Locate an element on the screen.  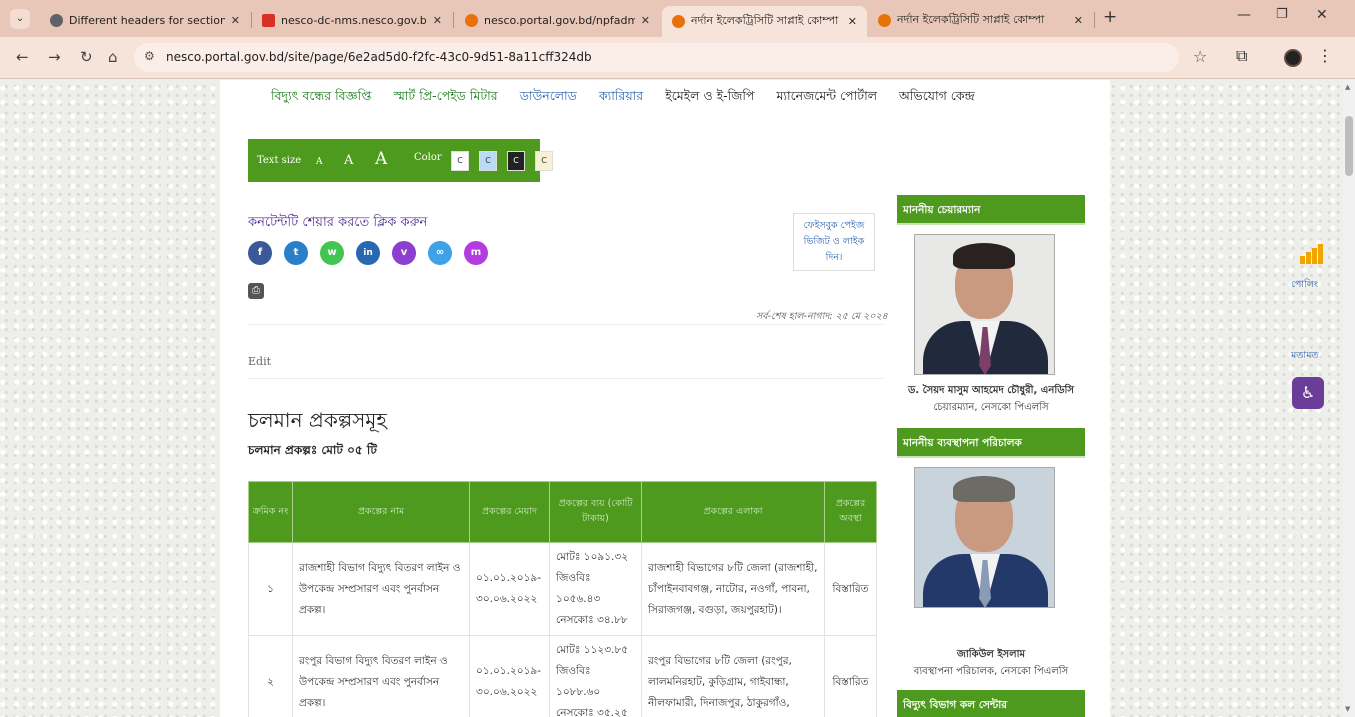
reload-icon: ↻ is located at coordinates (86, 57).